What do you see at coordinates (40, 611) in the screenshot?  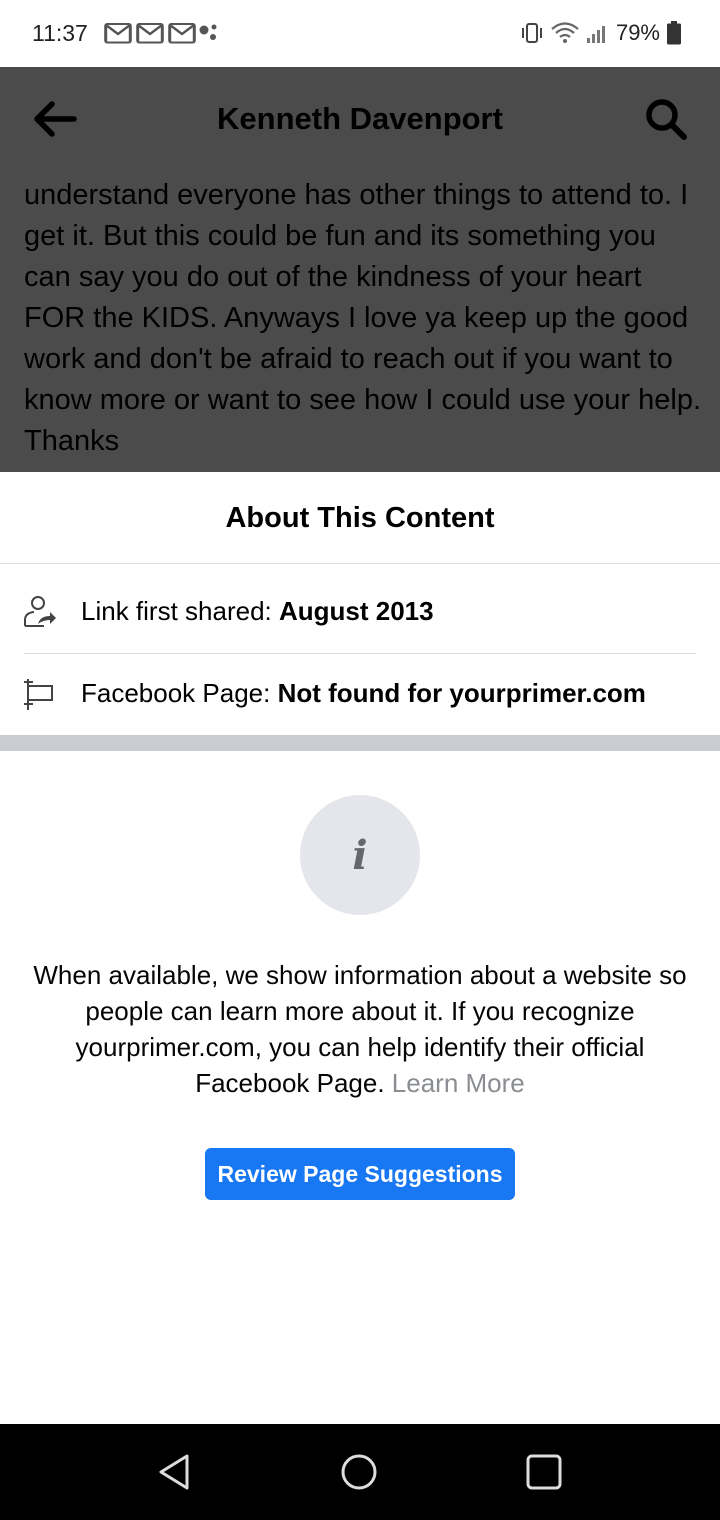 I see `person-share-icon` at bounding box center [40, 611].